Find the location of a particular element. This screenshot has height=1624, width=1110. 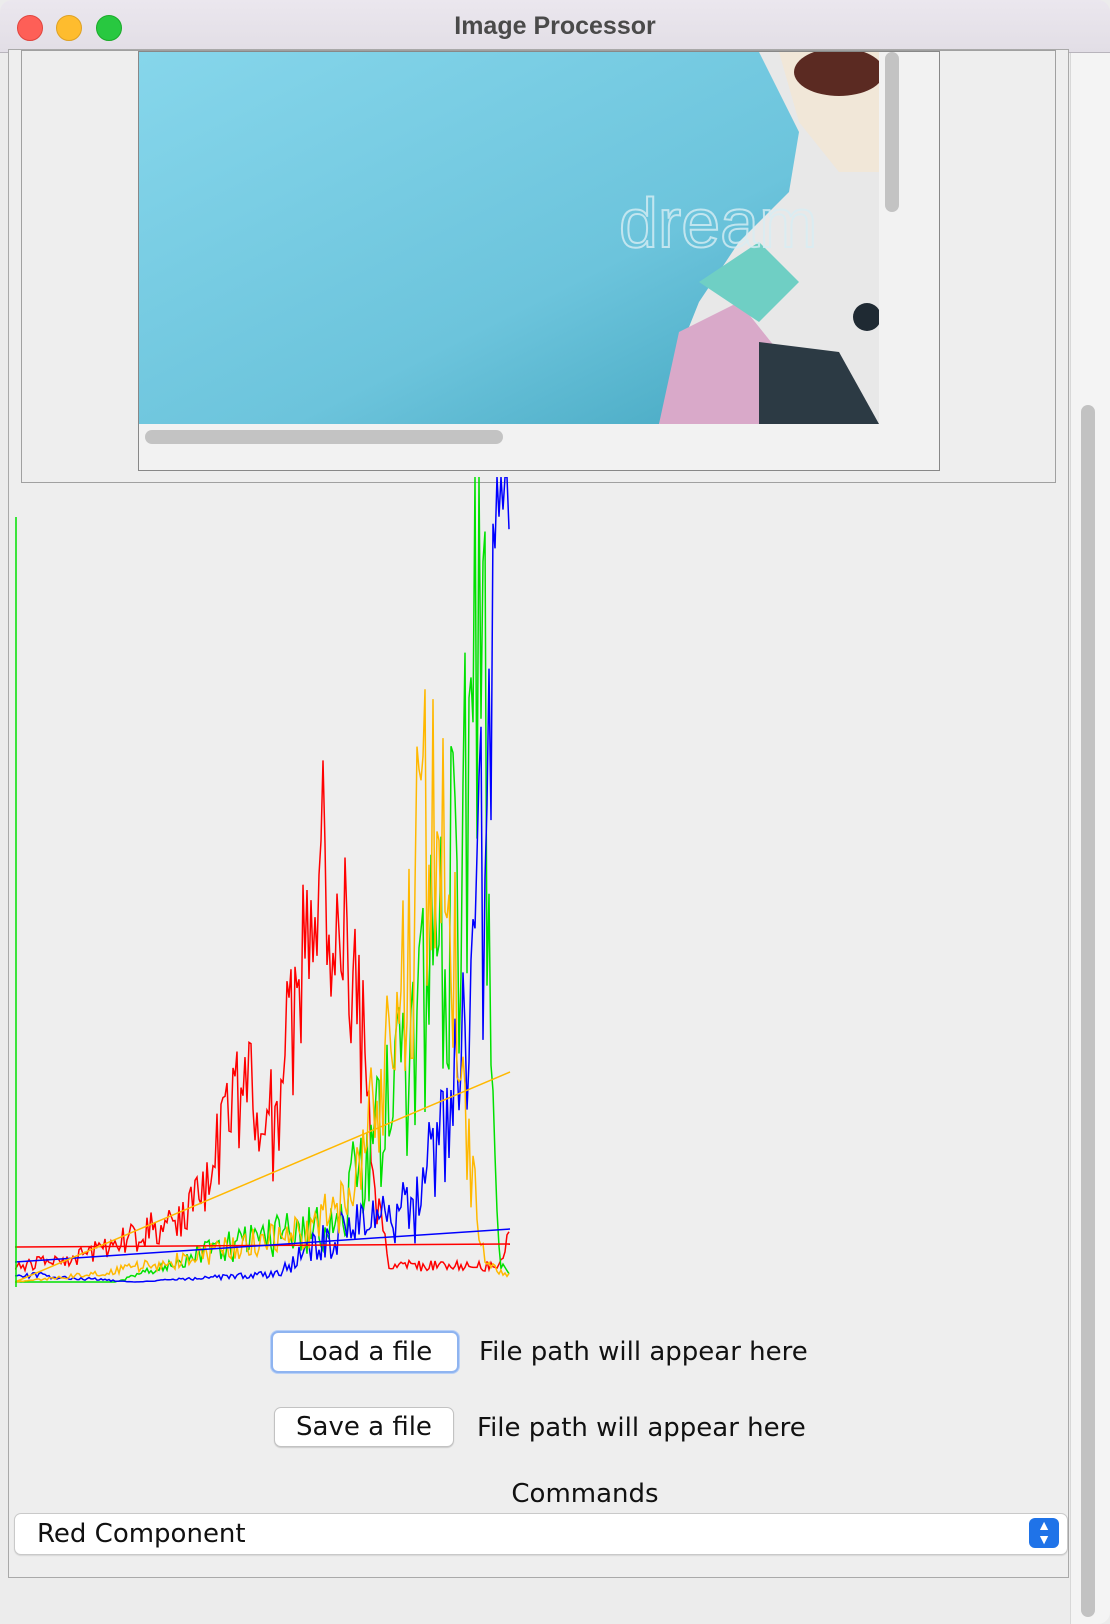

image-horizontal-scrollbar is located at coordinates (324, 437).